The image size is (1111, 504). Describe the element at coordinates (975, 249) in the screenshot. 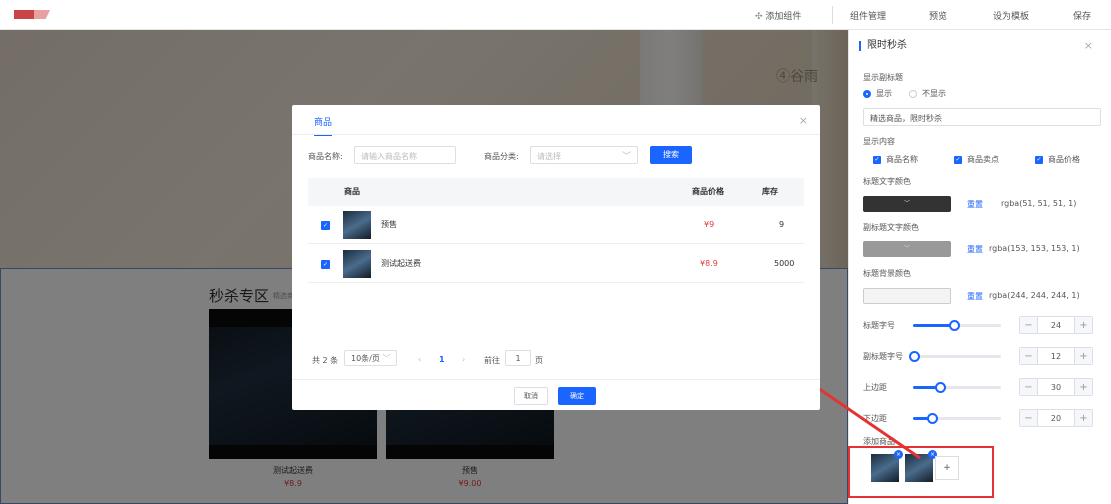

I see `reset-subtitle-color-button: 重置` at that location.